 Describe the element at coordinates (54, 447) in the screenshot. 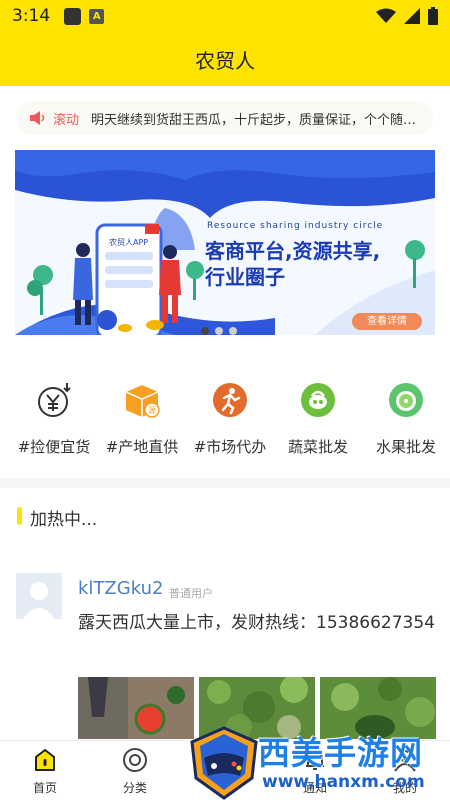

I see `category-label: #捡便宜货` at that location.